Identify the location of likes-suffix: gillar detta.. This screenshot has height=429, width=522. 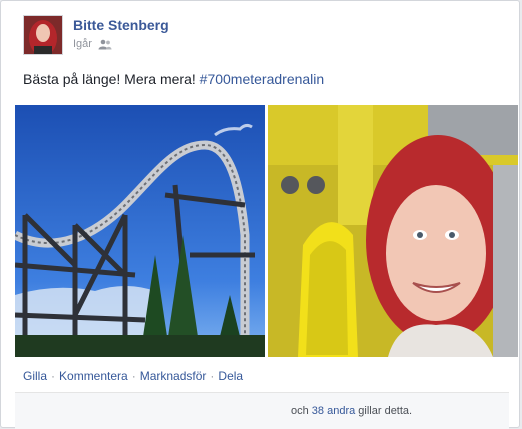
(384, 411).